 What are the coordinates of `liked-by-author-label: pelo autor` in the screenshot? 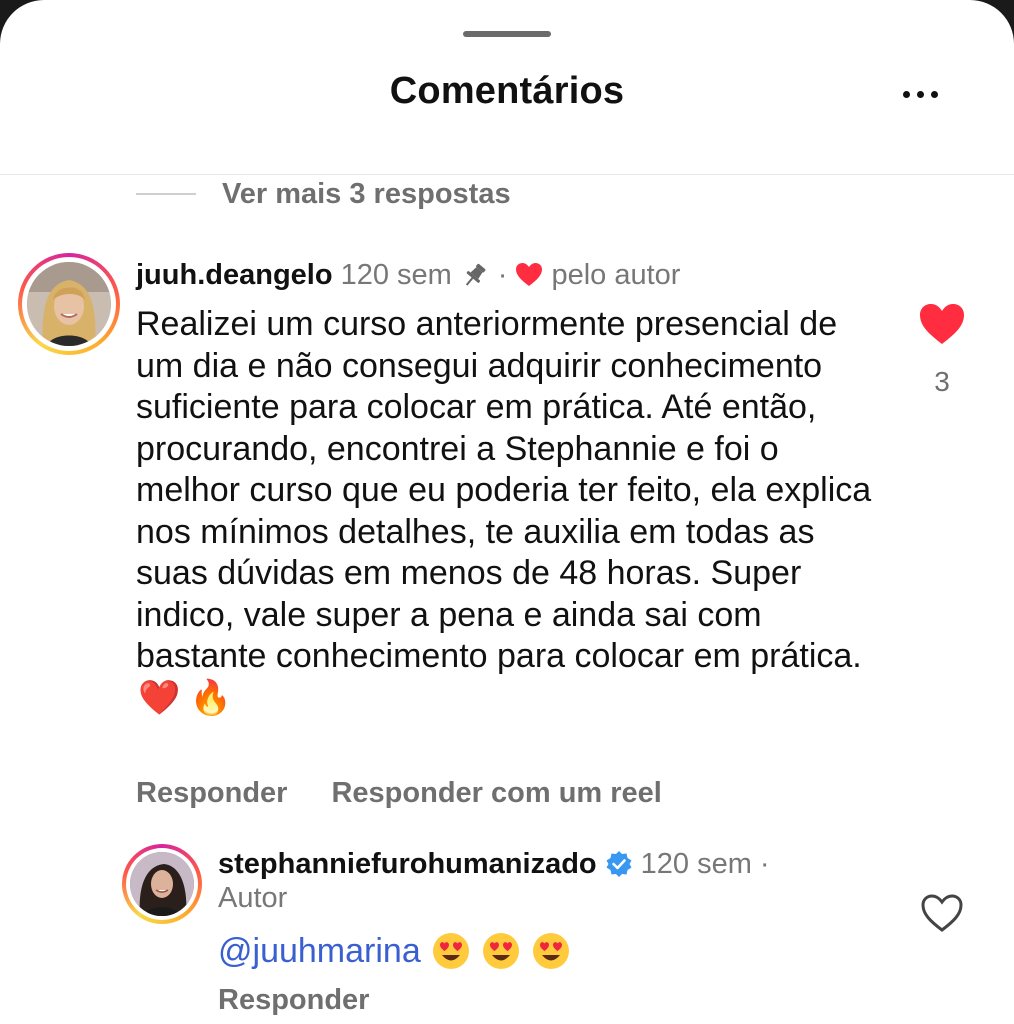 It's located at (616, 274).